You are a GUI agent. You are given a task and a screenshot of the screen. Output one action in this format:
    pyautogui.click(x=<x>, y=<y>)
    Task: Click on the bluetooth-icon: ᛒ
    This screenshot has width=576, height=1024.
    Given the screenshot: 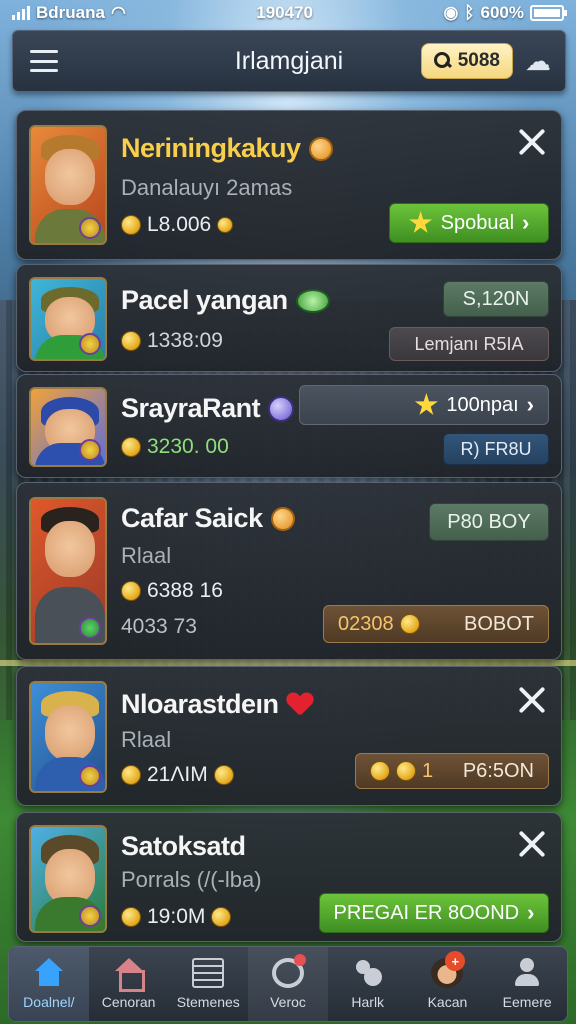 What is the action you would take?
    pyautogui.click(x=469, y=12)
    